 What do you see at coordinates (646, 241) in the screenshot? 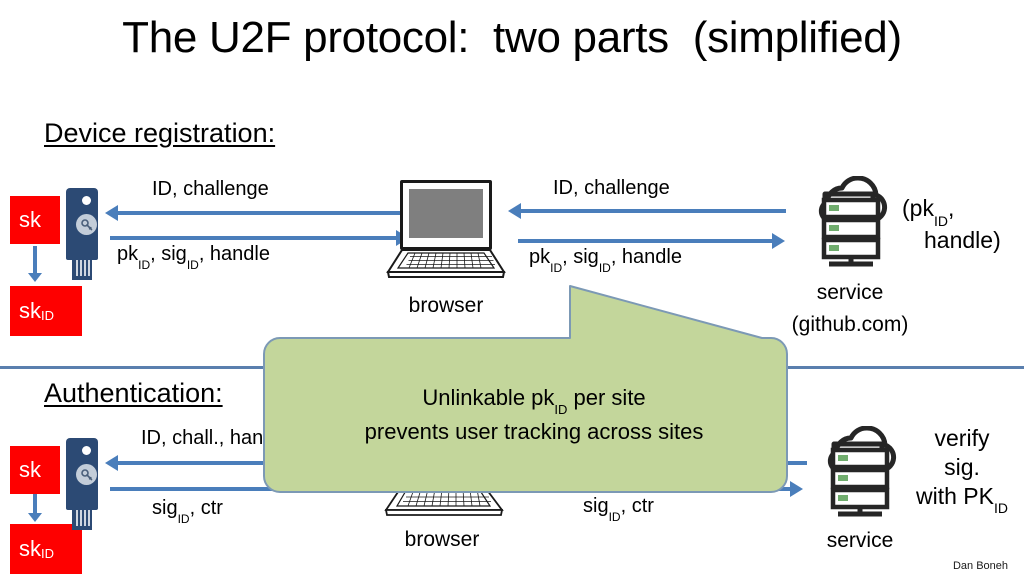
I see `arrow-browser-to-service-registration` at bounding box center [646, 241].